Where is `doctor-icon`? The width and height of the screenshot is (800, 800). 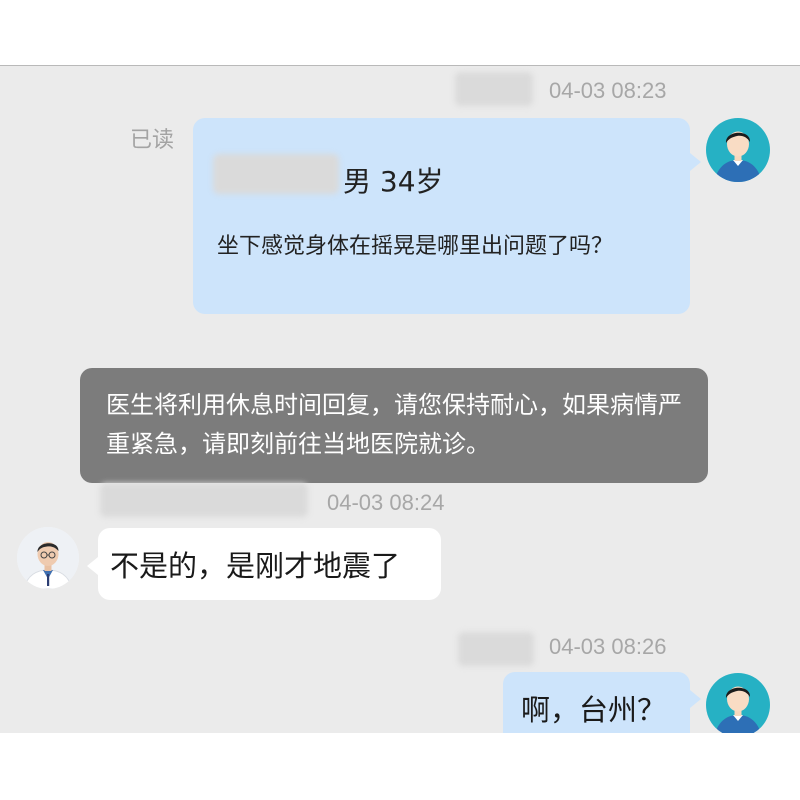 doctor-icon is located at coordinates (48, 558).